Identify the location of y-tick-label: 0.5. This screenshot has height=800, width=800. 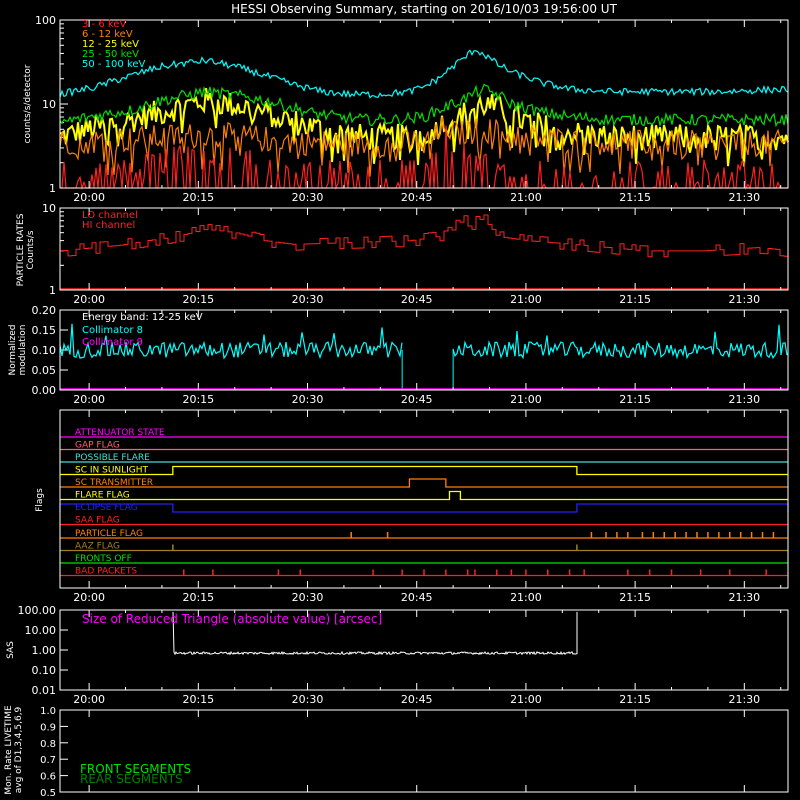
(48, 793).